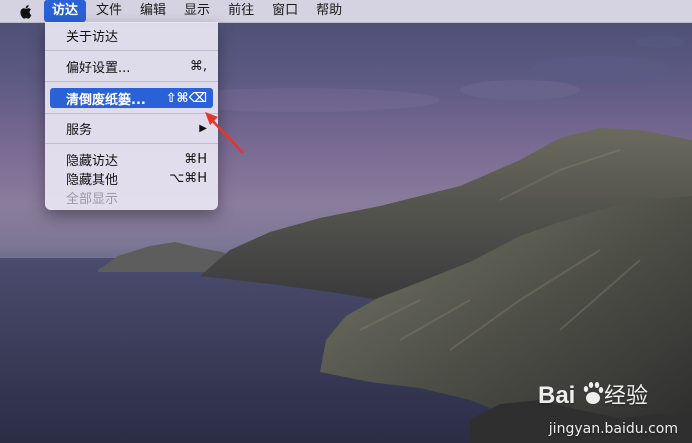 This screenshot has height=443, width=692. What do you see at coordinates (593, 395) in the screenshot?
I see `watermark-brand: Bai 经验` at bounding box center [593, 395].